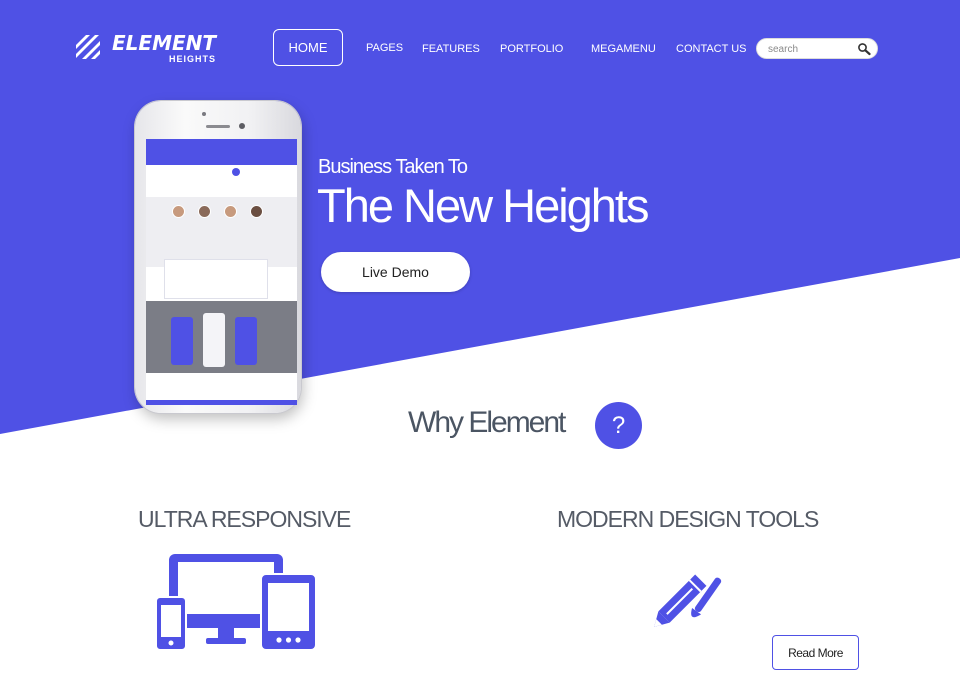  Describe the element at coordinates (623, 49) in the screenshot. I see `nav-megamenu: MEGAMENU` at that location.